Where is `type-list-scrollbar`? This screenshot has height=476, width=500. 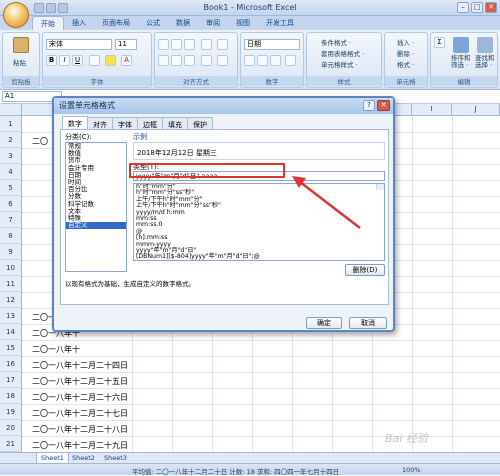
type-list-scrollbar is located at coordinates (380, 187).